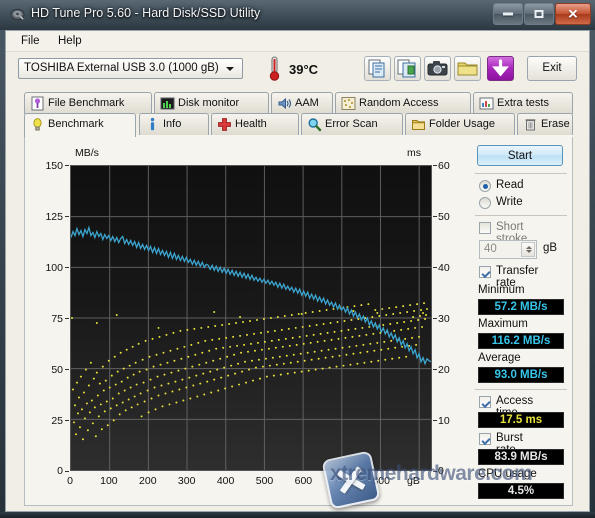  I want to click on copy-pages-icon, so click(406, 68).